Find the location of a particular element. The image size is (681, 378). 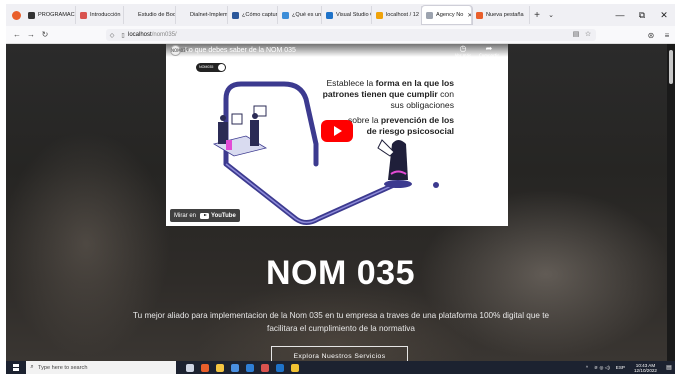

reload-button: ↻ is located at coordinates (45, 34).